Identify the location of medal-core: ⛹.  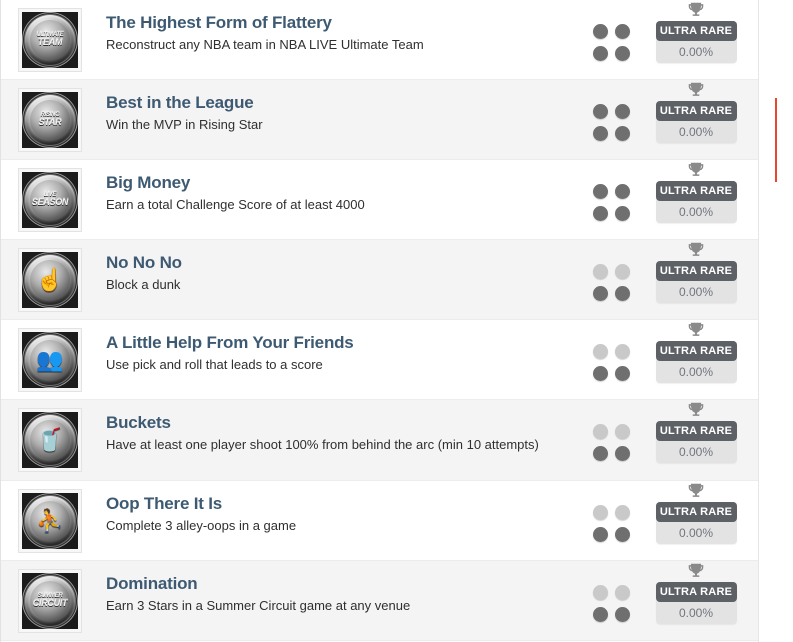
(50, 521).